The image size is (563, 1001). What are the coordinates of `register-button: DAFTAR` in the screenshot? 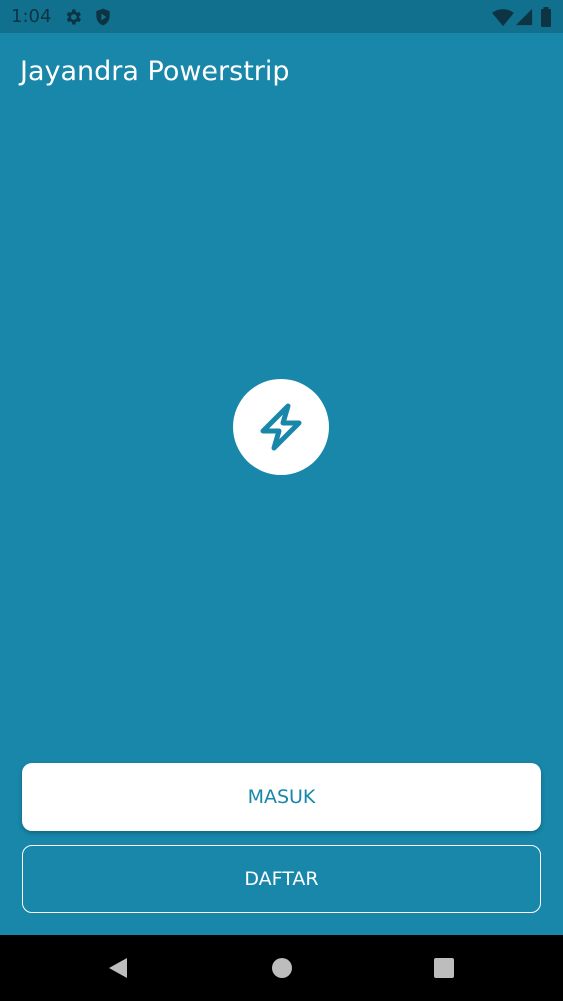 It's located at (281, 879).